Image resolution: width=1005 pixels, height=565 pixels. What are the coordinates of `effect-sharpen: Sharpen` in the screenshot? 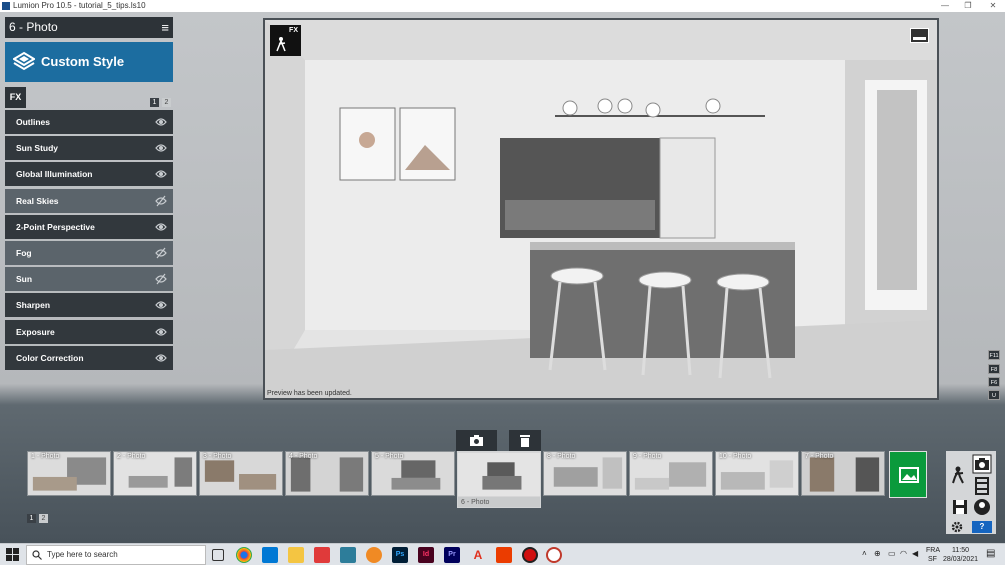 It's located at (89, 305).